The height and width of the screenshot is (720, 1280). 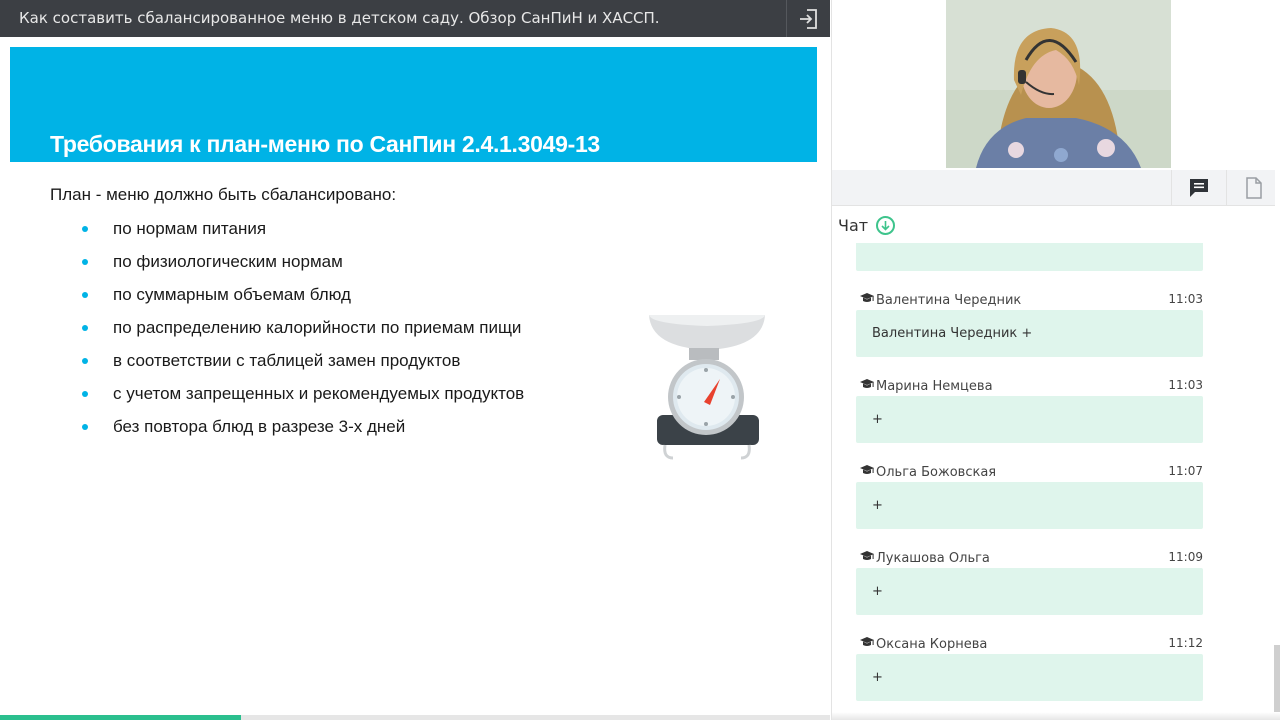 What do you see at coordinates (1031, 386) in the screenshot?
I see `chat-message-meta: Марина Немцева 11:03` at bounding box center [1031, 386].